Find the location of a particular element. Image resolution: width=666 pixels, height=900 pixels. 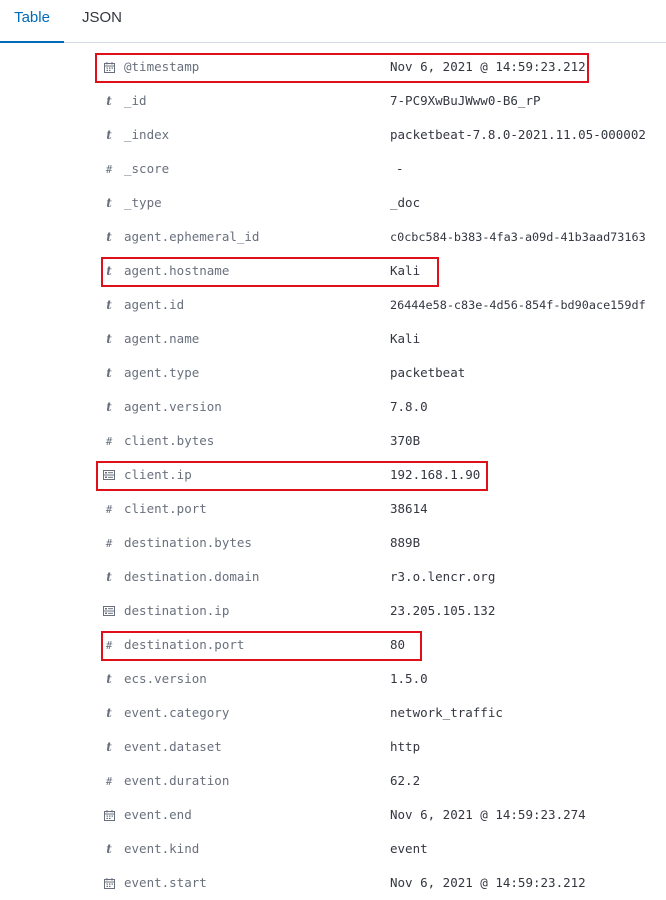

field-row: client.ip 192.168.1.90 is located at coordinates (333, 475).